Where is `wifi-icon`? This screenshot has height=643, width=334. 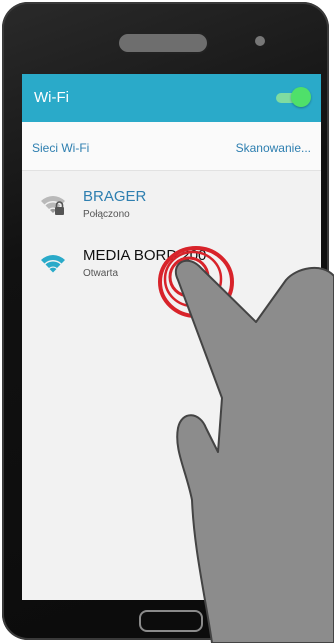 wifi-icon is located at coordinates (53, 264).